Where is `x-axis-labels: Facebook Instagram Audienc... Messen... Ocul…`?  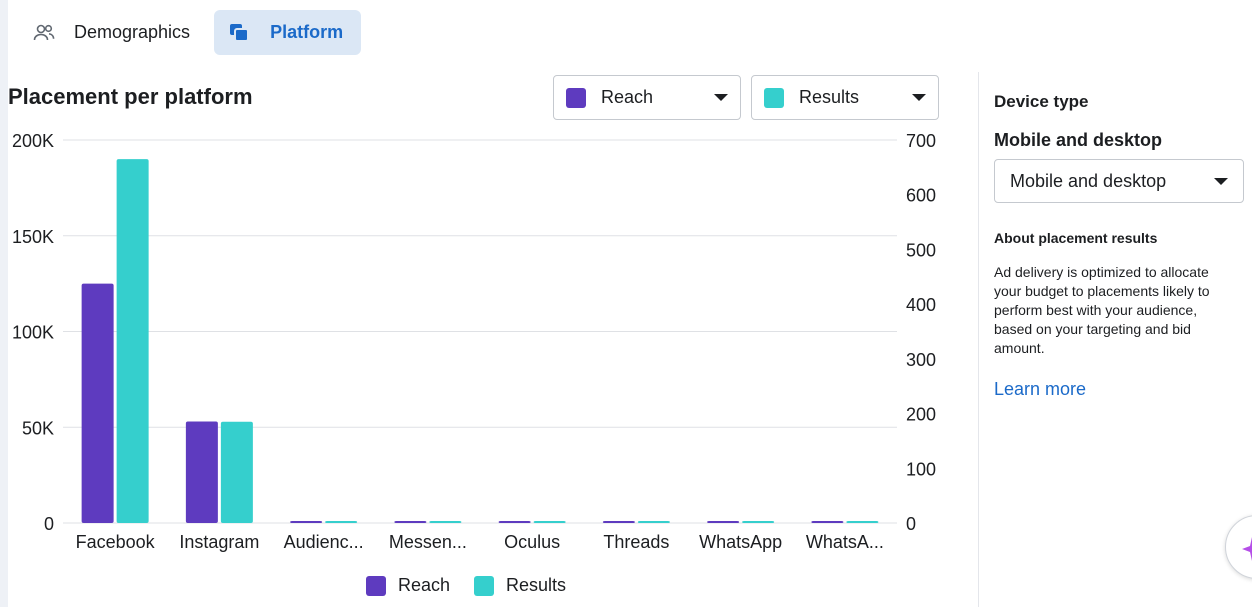
x-axis-labels: Facebook Instagram Audienc... Messen... Ocul… is located at coordinates (480, 542).